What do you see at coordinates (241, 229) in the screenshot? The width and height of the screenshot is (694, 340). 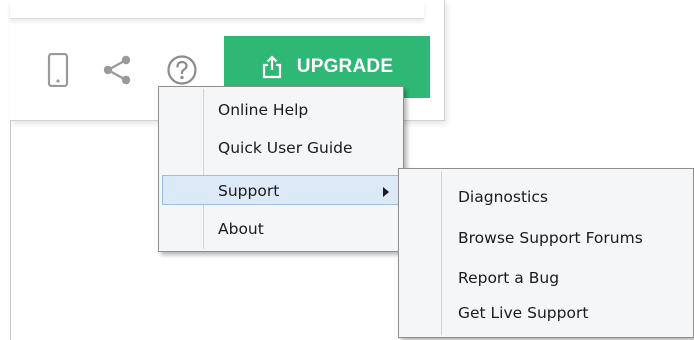 I see `menu-item-label: About` at bounding box center [241, 229].